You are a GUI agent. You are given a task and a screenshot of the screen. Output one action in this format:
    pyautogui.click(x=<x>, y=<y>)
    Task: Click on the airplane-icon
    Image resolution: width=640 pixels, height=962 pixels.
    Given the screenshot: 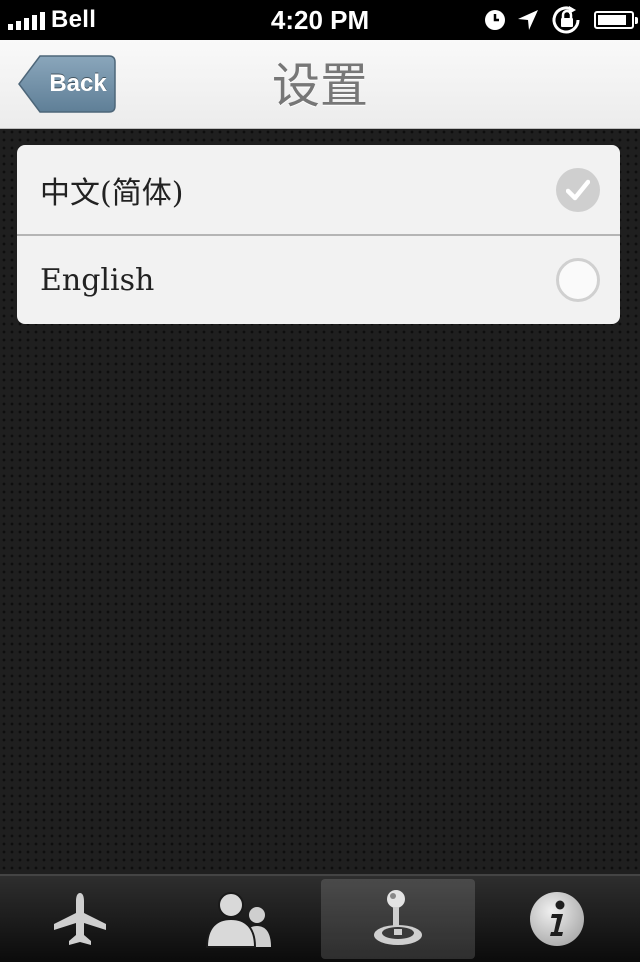 What is the action you would take?
    pyautogui.click(x=80, y=919)
    